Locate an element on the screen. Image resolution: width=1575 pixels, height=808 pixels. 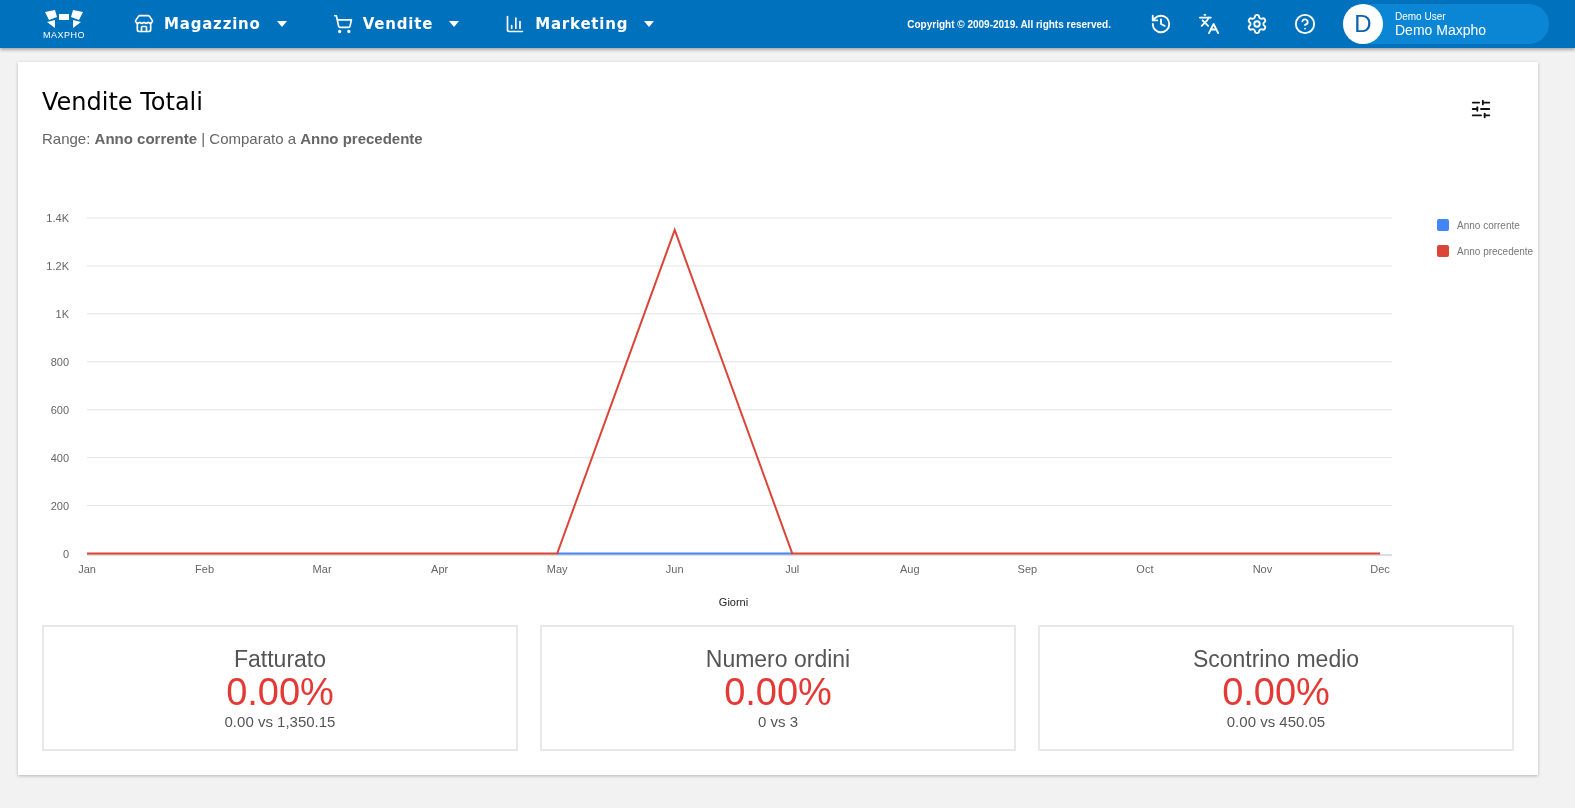
bar-chart-icon is located at coordinates (515, 24).